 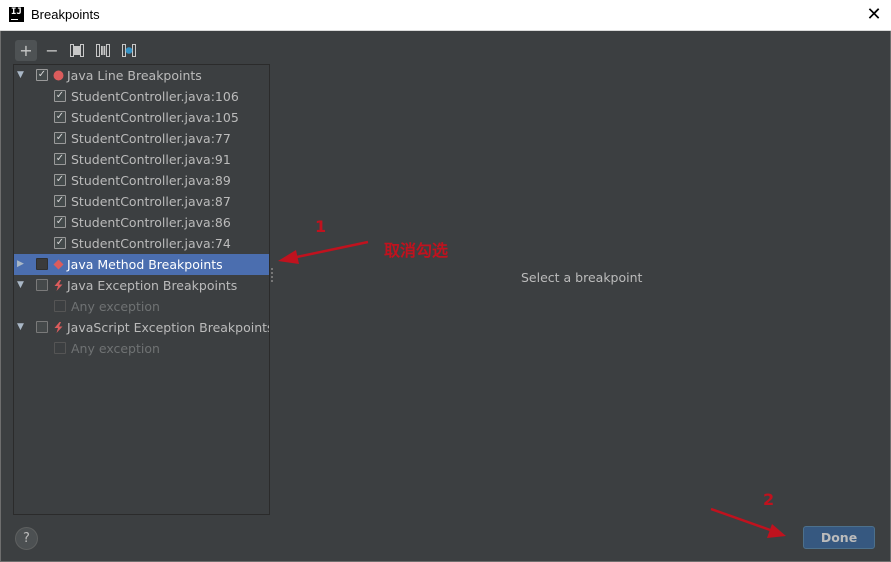 What do you see at coordinates (321, 226) in the screenshot?
I see `annotation-step-1-number: 1` at bounding box center [321, 226].